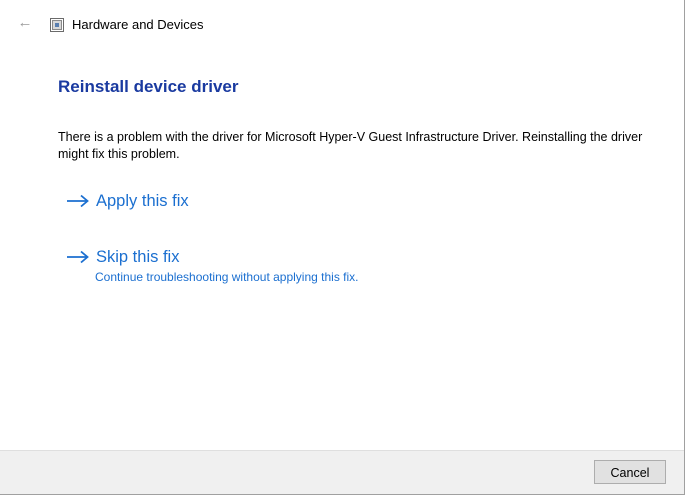 Image resolution: width=685 pixels, height=495 pixels. Describe the element at coordinates (630, 472) in the screenshot. I see `cancel-button: Cancel` at that location.